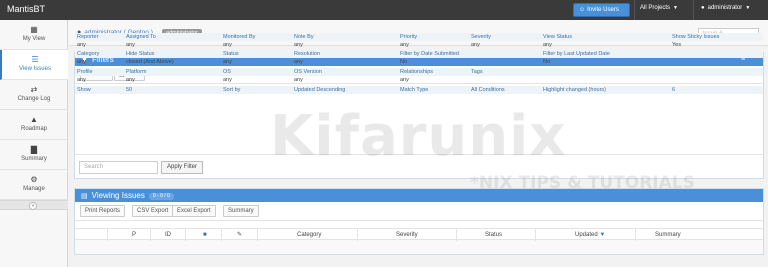 Image resolution: width=768 pixels, height=267 pixels. Describe the element at coordinates (136, 72) in the screenshot. I see `filter-label: Platform` at that location.